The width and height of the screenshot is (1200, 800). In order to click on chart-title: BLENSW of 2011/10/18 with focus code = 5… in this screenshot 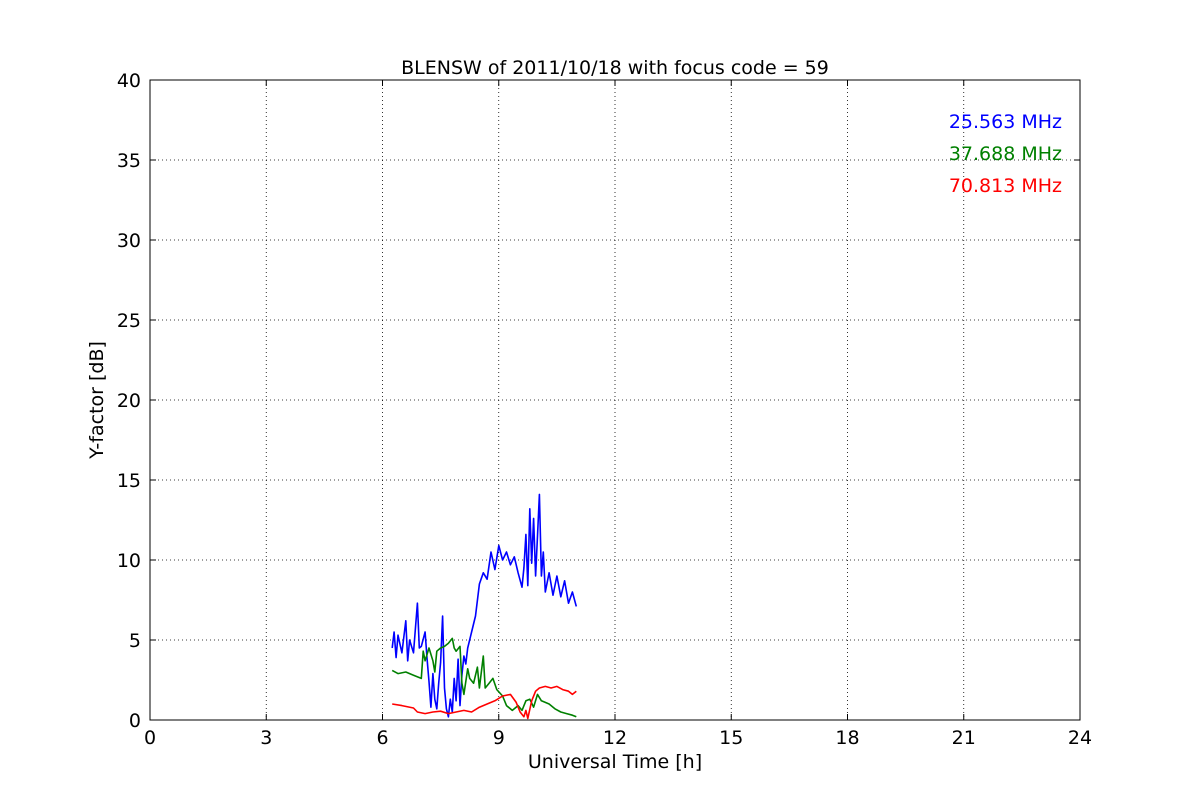, I will do `click(615, 68)`.